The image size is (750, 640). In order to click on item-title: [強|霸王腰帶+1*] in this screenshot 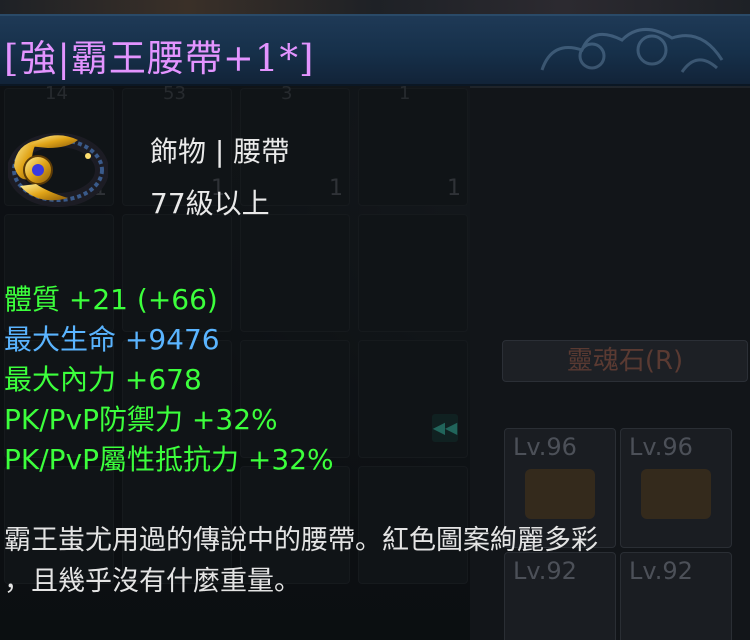, I will do `click(159, 58)`.